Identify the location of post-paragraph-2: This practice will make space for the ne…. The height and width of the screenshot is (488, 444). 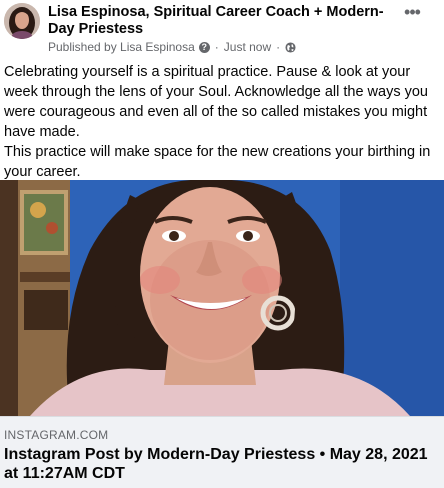
(217, 162).